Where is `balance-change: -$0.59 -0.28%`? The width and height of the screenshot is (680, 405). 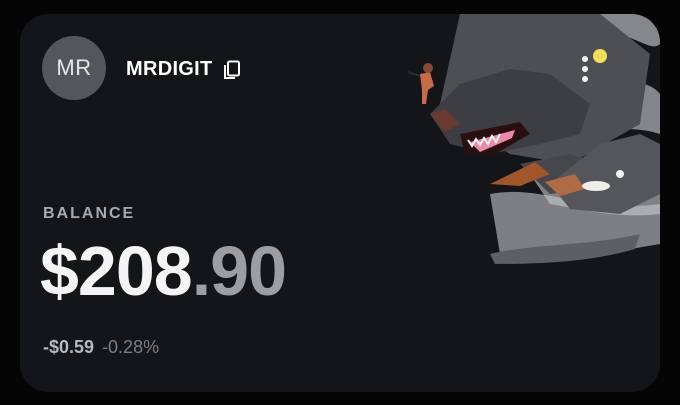
balance-change: -$0.59 -0.28% is located at coordinates (101, 347).